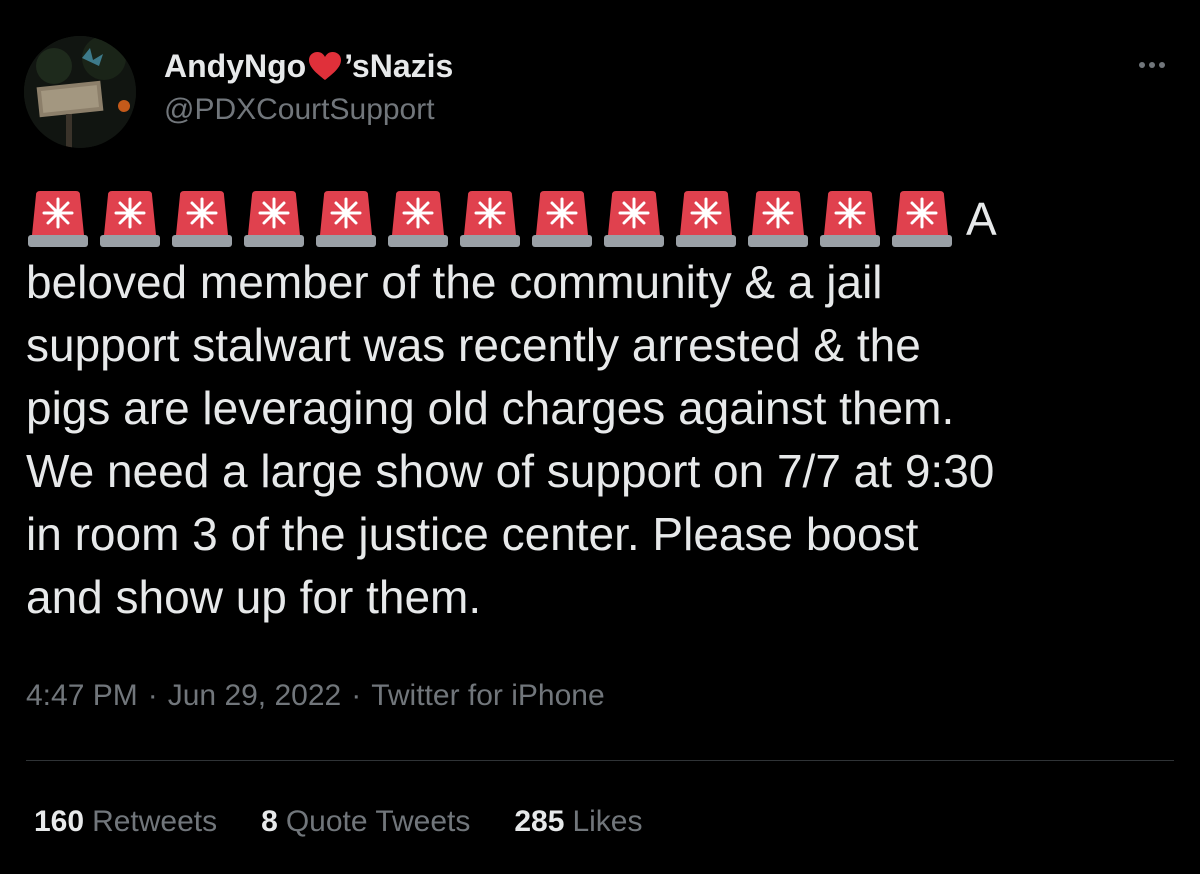  Describe the element at coordinates (269, 821) in the screenshot. I see `quote-tweets-count: 8` at that location.